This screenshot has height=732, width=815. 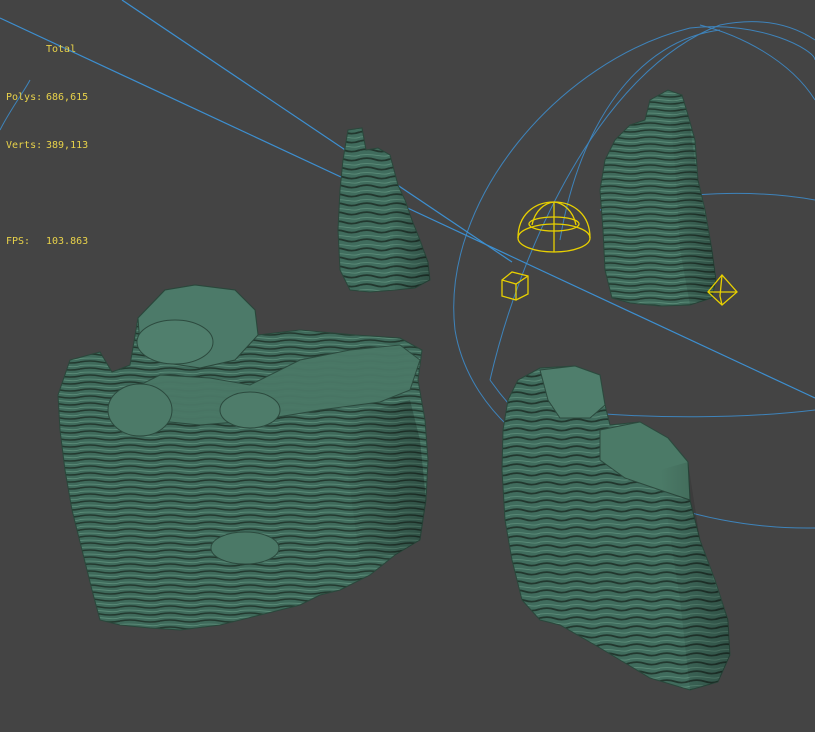 What do you see at coordinates (67, 241) in the screenshot?
I see `fps-value: 103.863` at bounding box center [67, 241].